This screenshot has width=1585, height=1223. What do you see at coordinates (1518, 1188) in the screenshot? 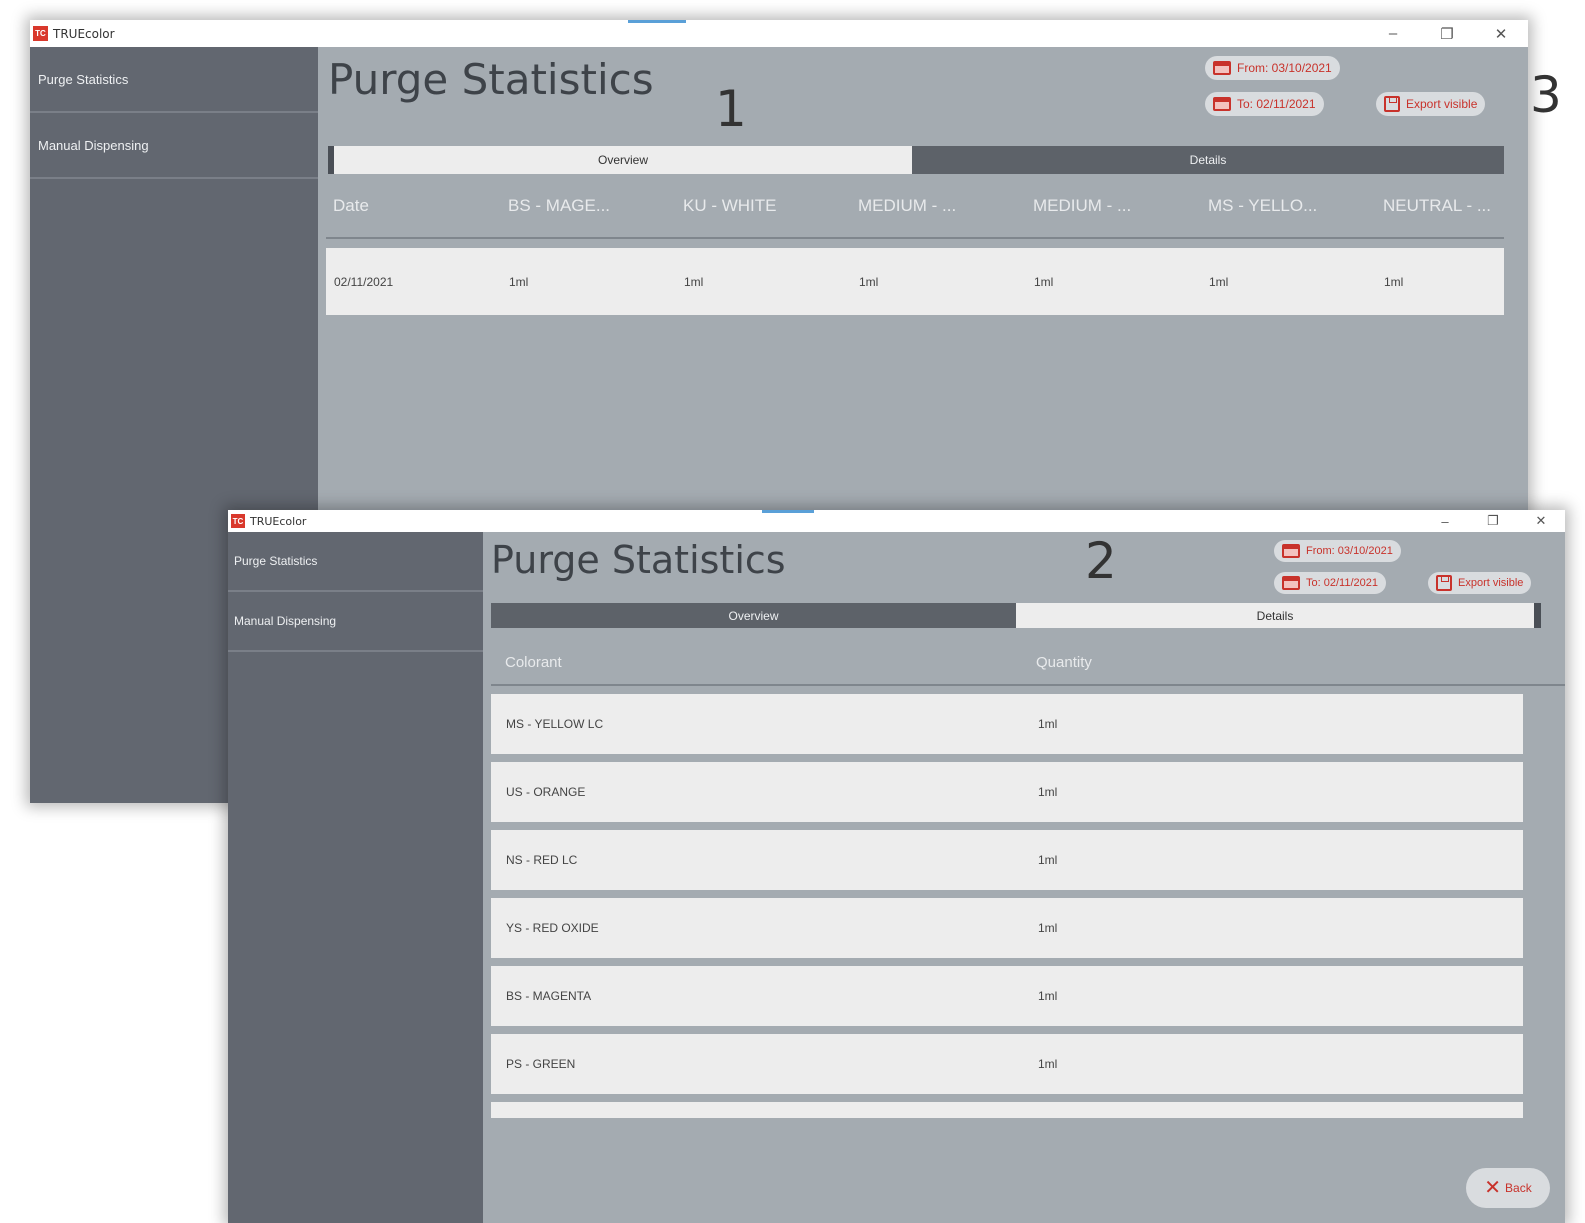
I see `back-label: Back` at bounding box center [1518, 1188].